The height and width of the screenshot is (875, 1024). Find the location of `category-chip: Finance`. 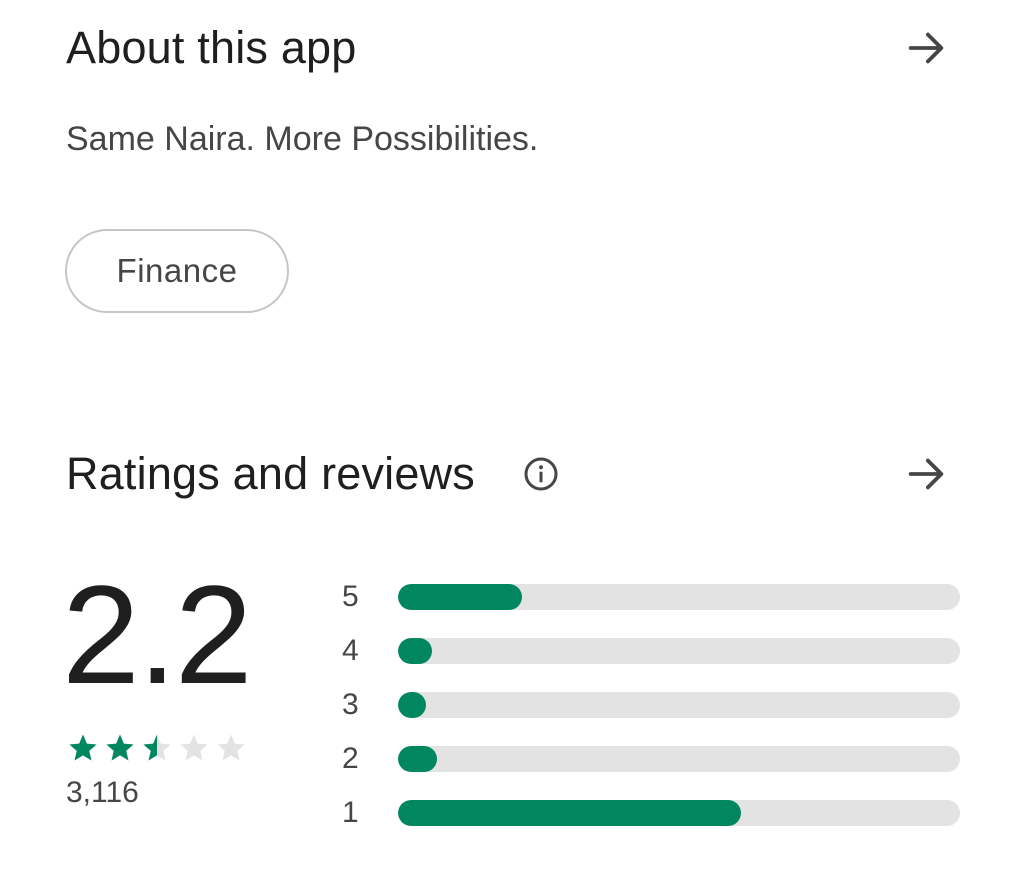

category-chip: Finance is located at coordinates (177, 271).